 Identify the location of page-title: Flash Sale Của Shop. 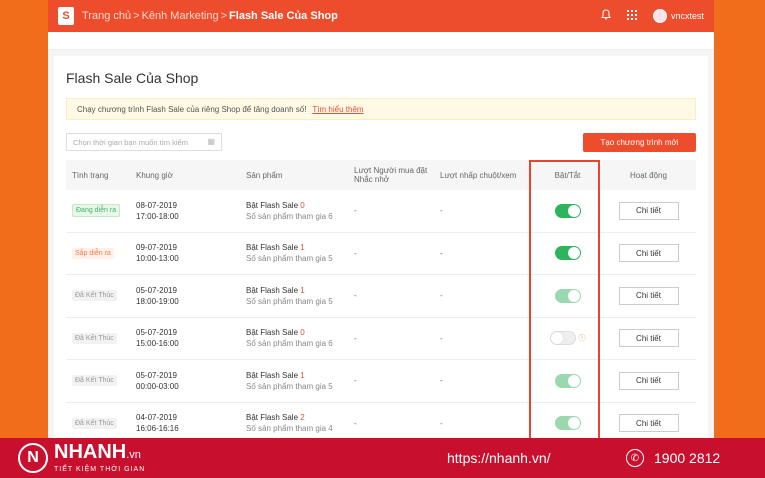
(132, 78).